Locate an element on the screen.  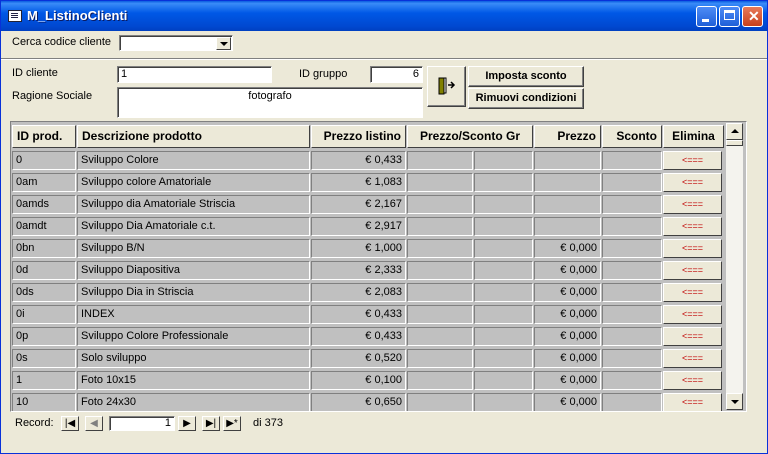
cell-product-id: 0bn is located at coordinates (44, 248).